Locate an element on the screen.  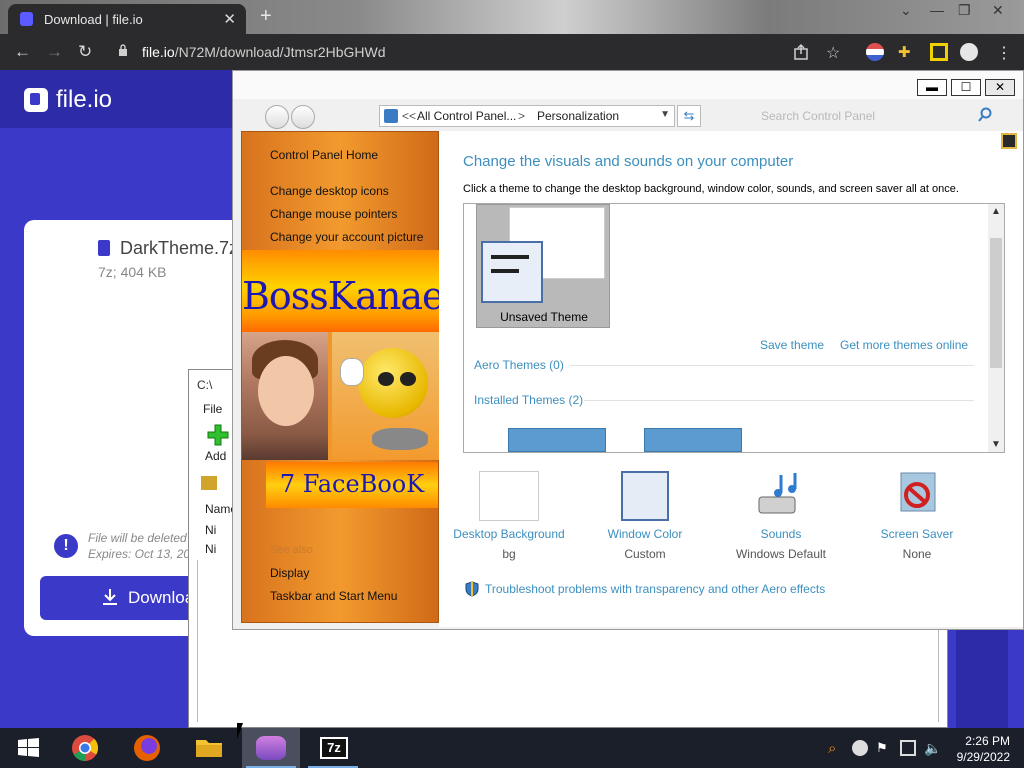
theme-unsaved: Unsaved Theme is located at coordinates (543, 266).